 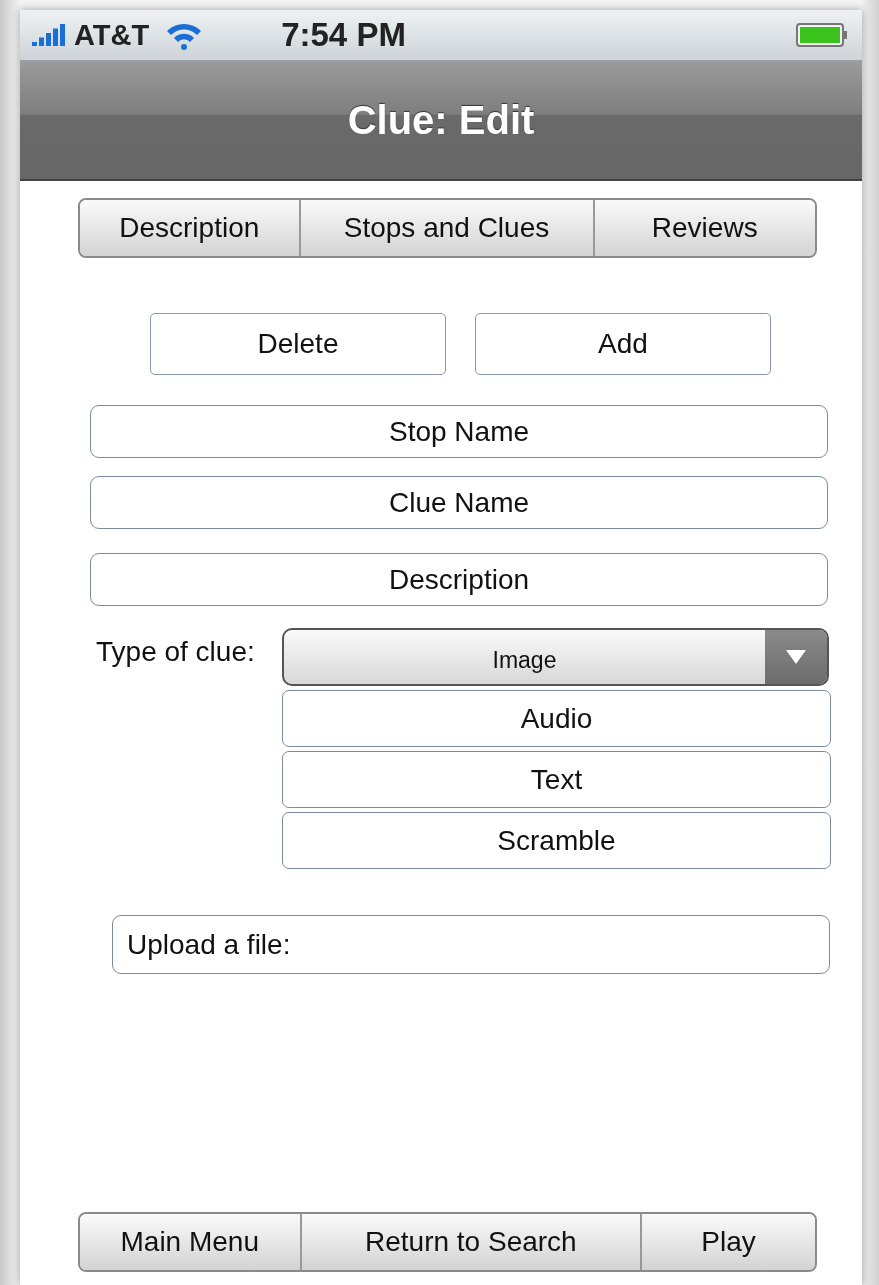 I want to click on action-button: Delete, so click(x=298, y=344).